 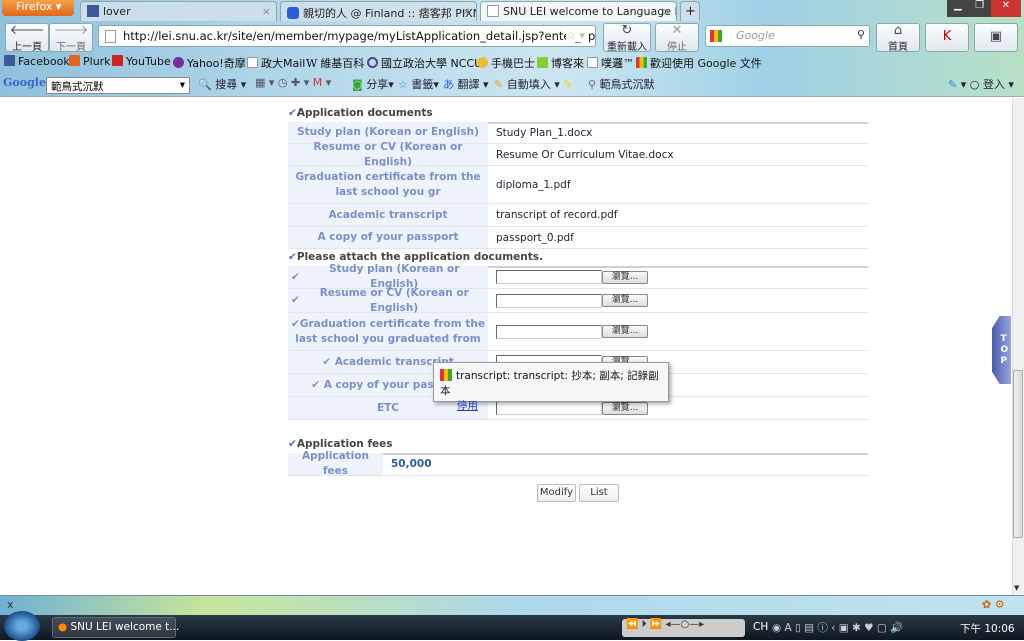 I want to click on top-label: TOP, so click(x=1004, y=350).